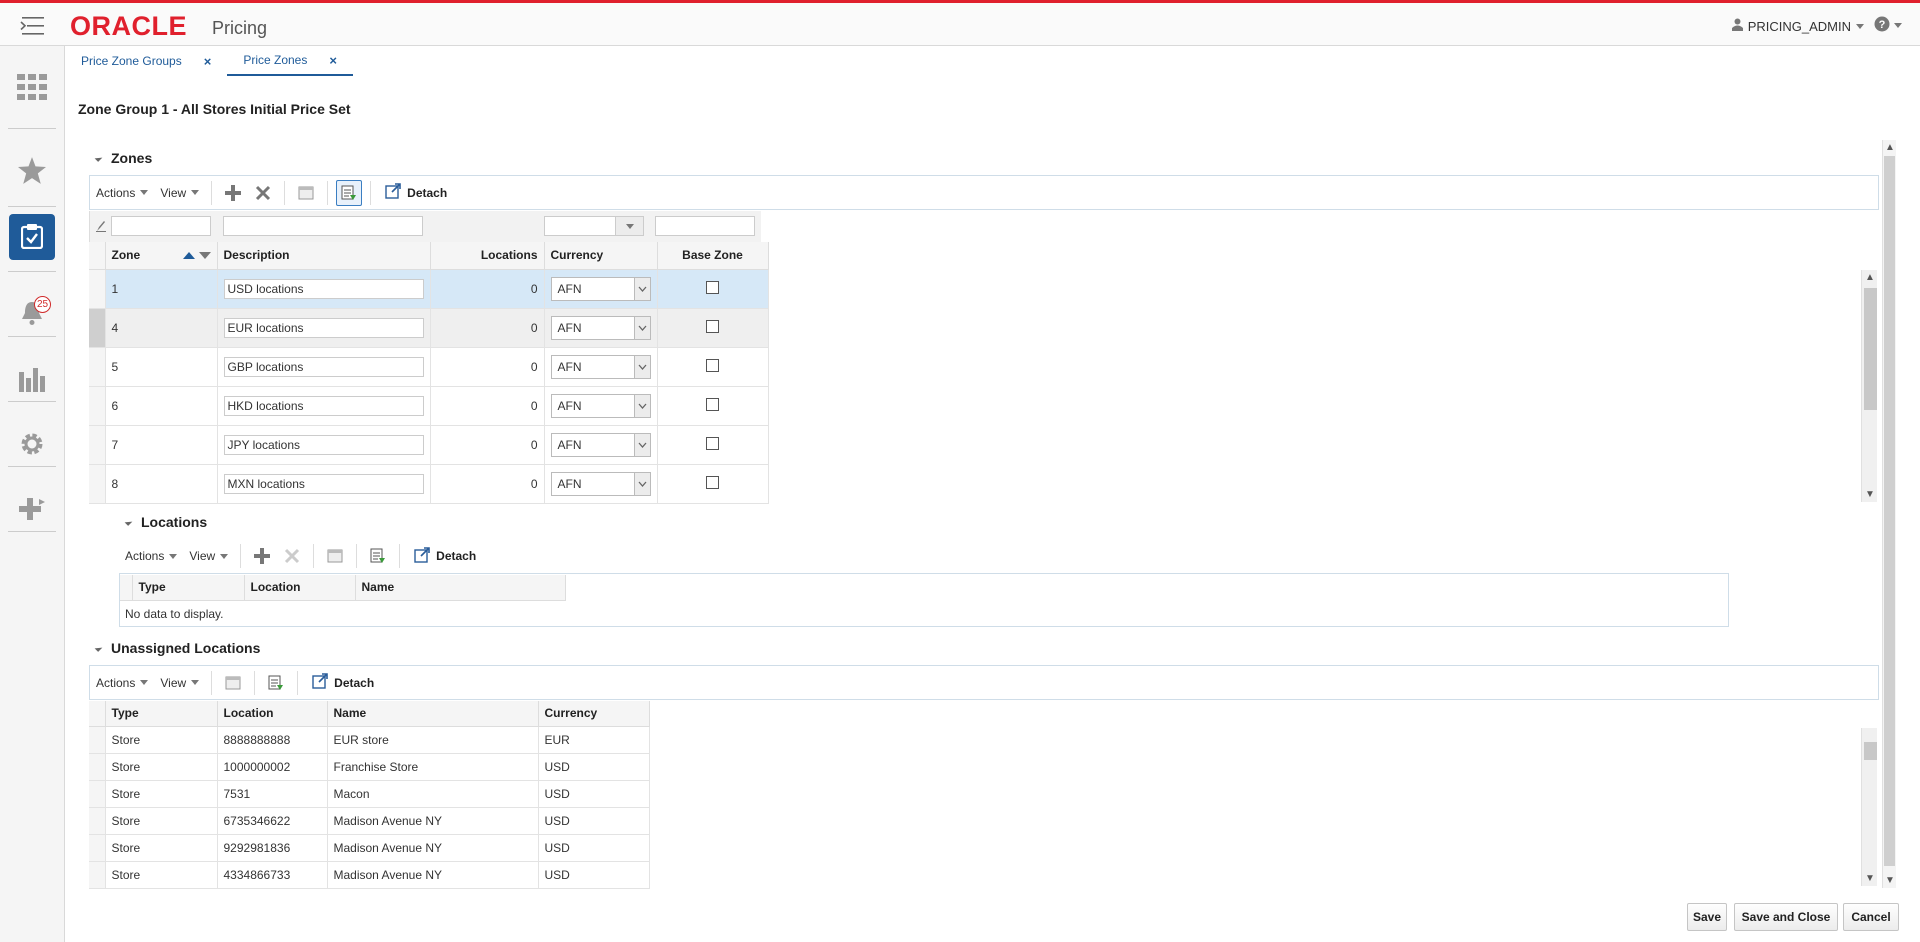 This screenshot has height=942, width=1920. What do you see at coordinates (323, 366) in the screenshot?
I see `description-input: GBP locations` at bounding box center [323, 366].